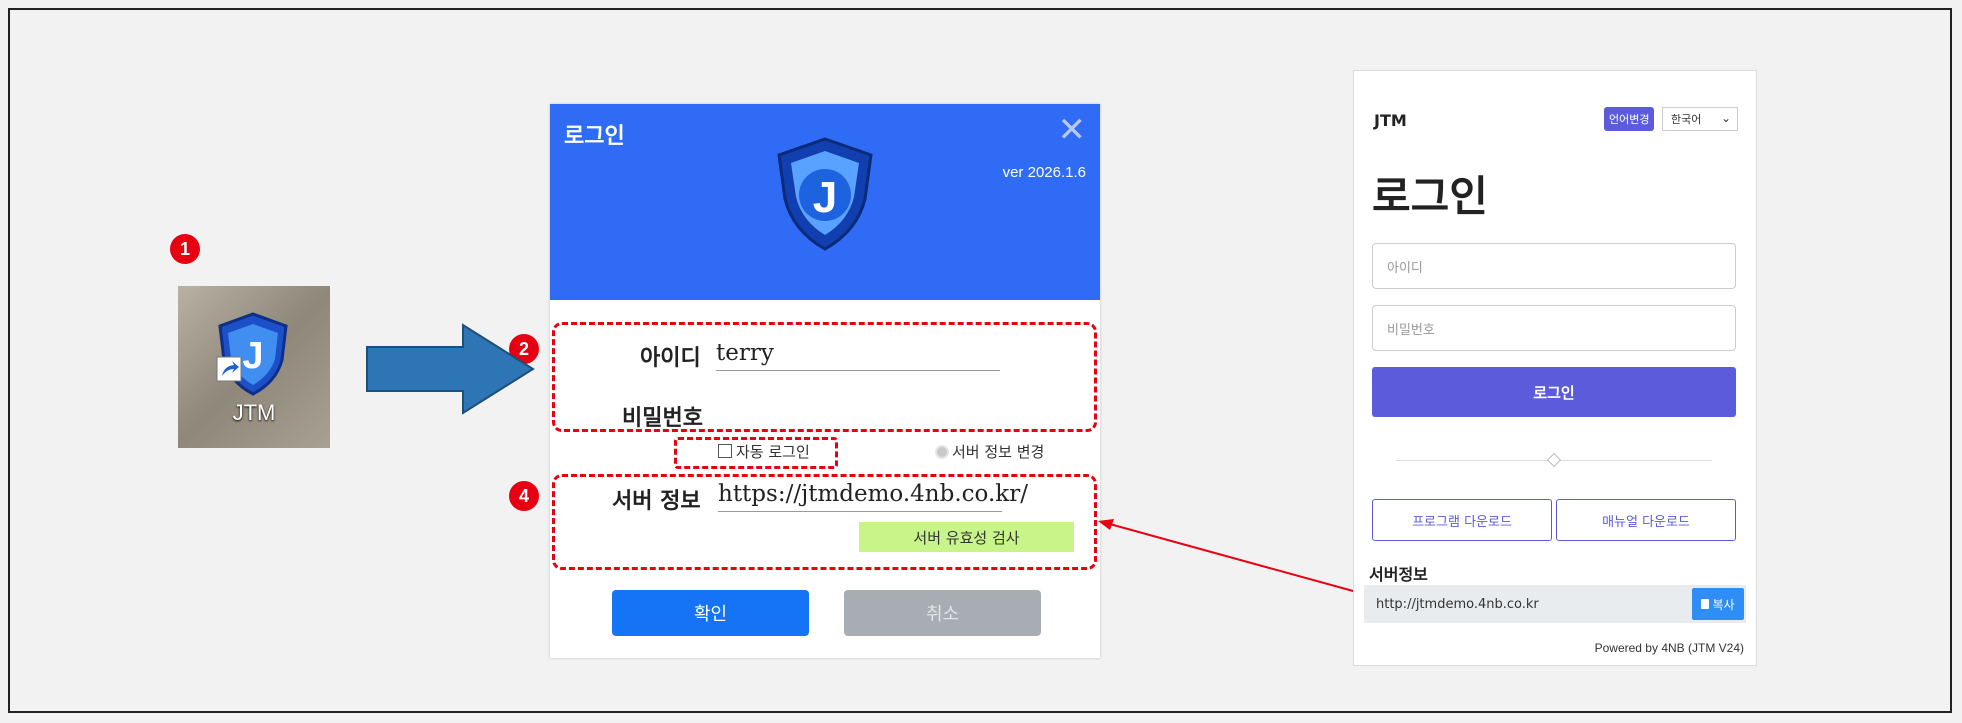  I want to click on server-change-link: 서버 정보 변경, so click(989, 451).